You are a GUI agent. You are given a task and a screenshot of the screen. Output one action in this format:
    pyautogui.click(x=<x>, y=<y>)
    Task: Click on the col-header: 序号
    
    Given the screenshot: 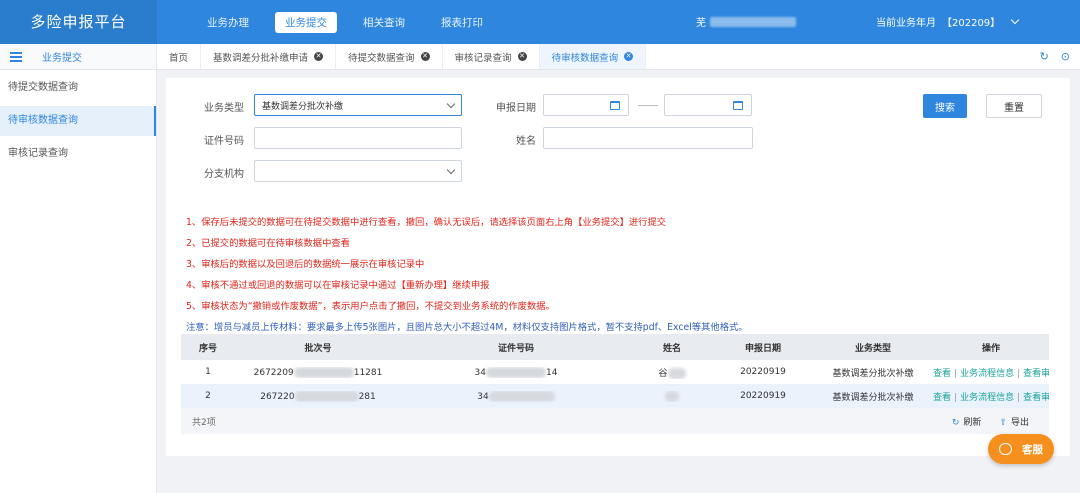 What is the action you would take?
    pyautogui.click(x=207, y=348)
    